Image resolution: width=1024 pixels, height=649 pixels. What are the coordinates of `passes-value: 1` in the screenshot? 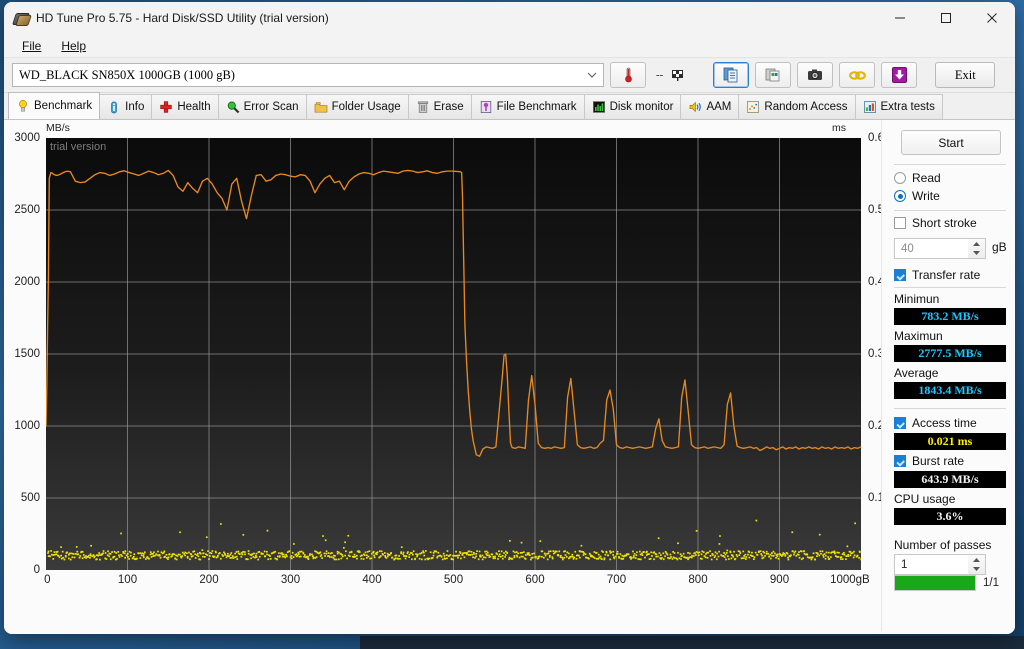 It's located at (904, 564).